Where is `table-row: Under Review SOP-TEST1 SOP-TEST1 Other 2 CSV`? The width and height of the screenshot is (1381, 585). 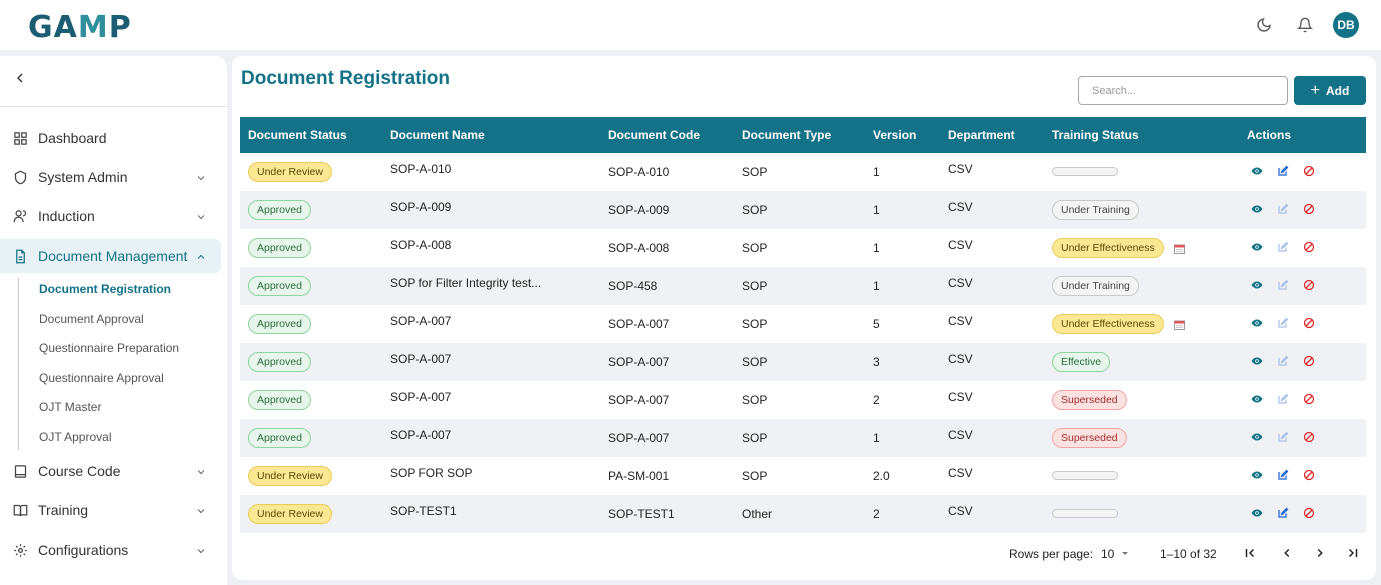
table-row: Under Review SOP-TEST1 SOP-TEST1 Other 2 CSV is located at coordinates (803, 514).